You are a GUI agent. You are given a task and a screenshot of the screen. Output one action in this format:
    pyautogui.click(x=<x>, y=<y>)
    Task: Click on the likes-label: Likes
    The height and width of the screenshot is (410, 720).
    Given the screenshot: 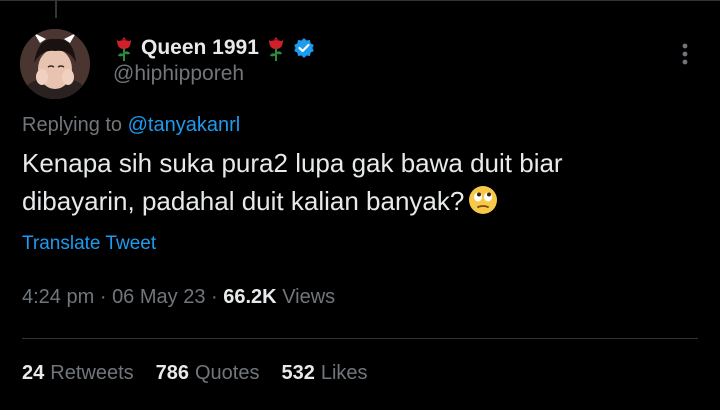 What is the action you would take?
    pyautogui.click(x=344, y=373)
    